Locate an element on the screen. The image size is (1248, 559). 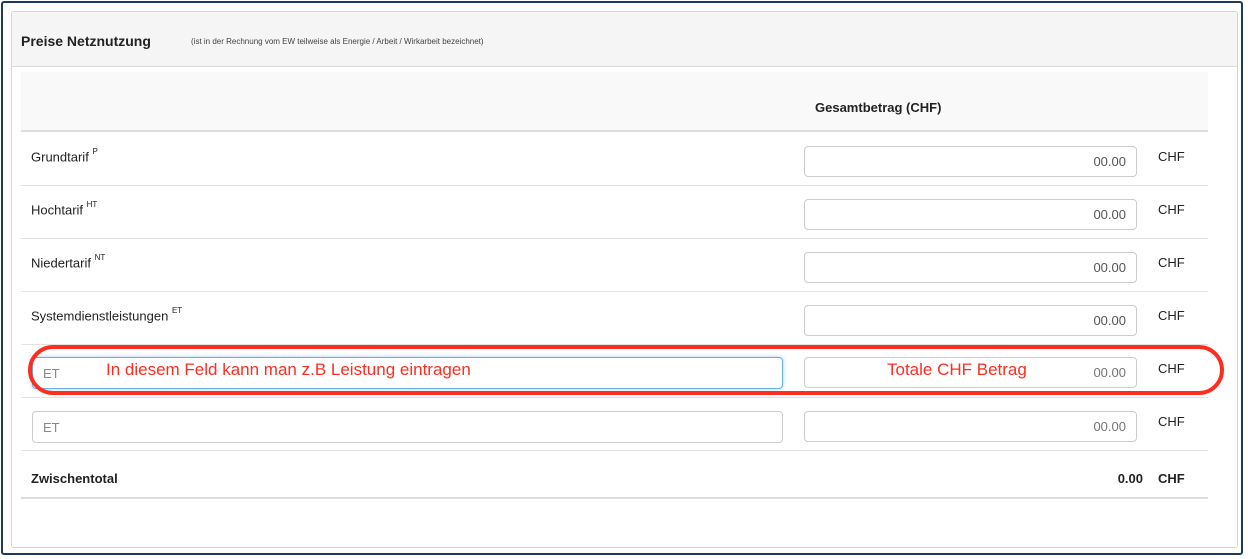
subtotal-label: Zwischentotal is located at coordinates (74, 478).